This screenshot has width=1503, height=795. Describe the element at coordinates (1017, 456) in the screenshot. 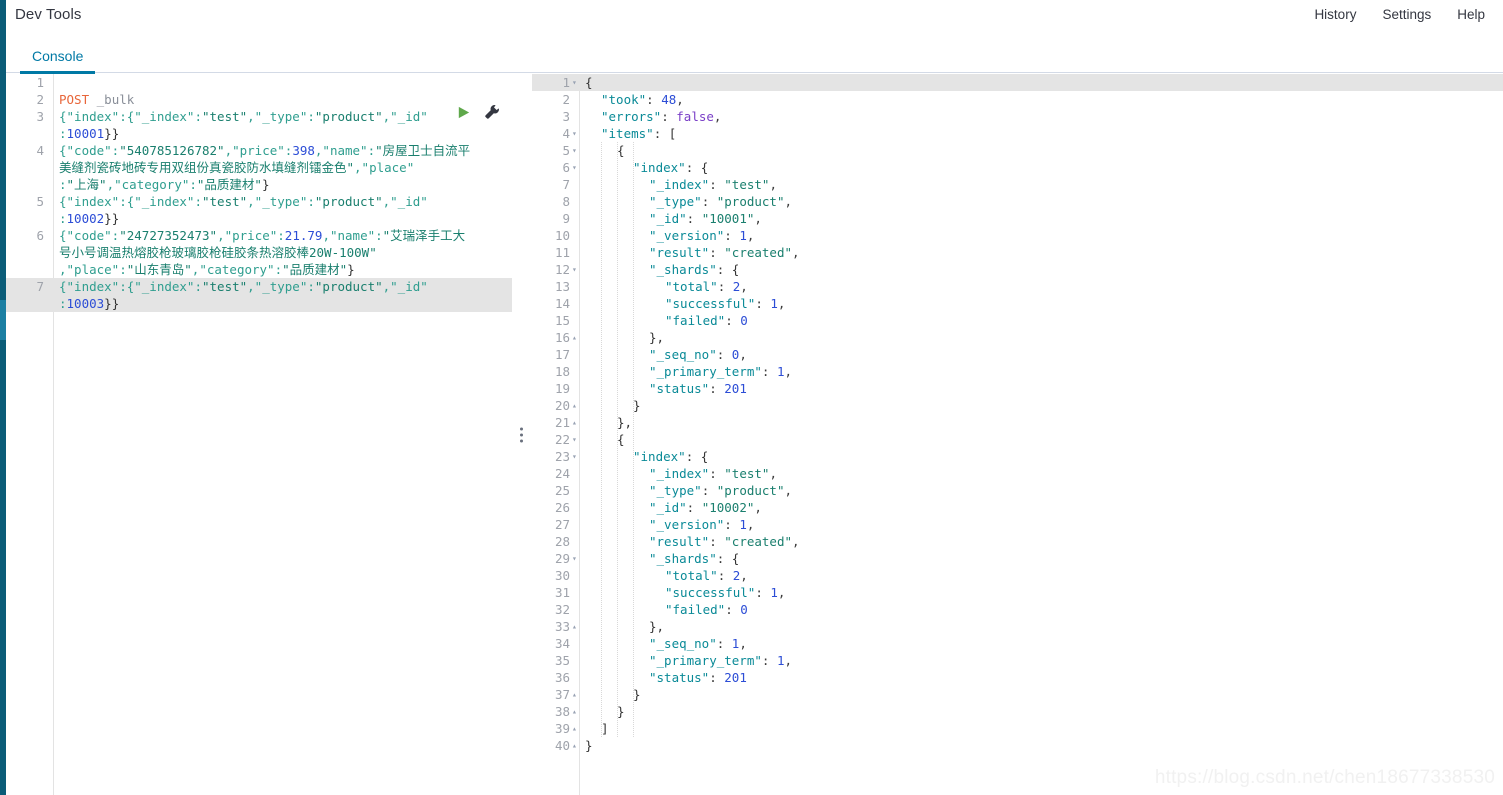

I see `code-line: 23 "index": {` at that location.